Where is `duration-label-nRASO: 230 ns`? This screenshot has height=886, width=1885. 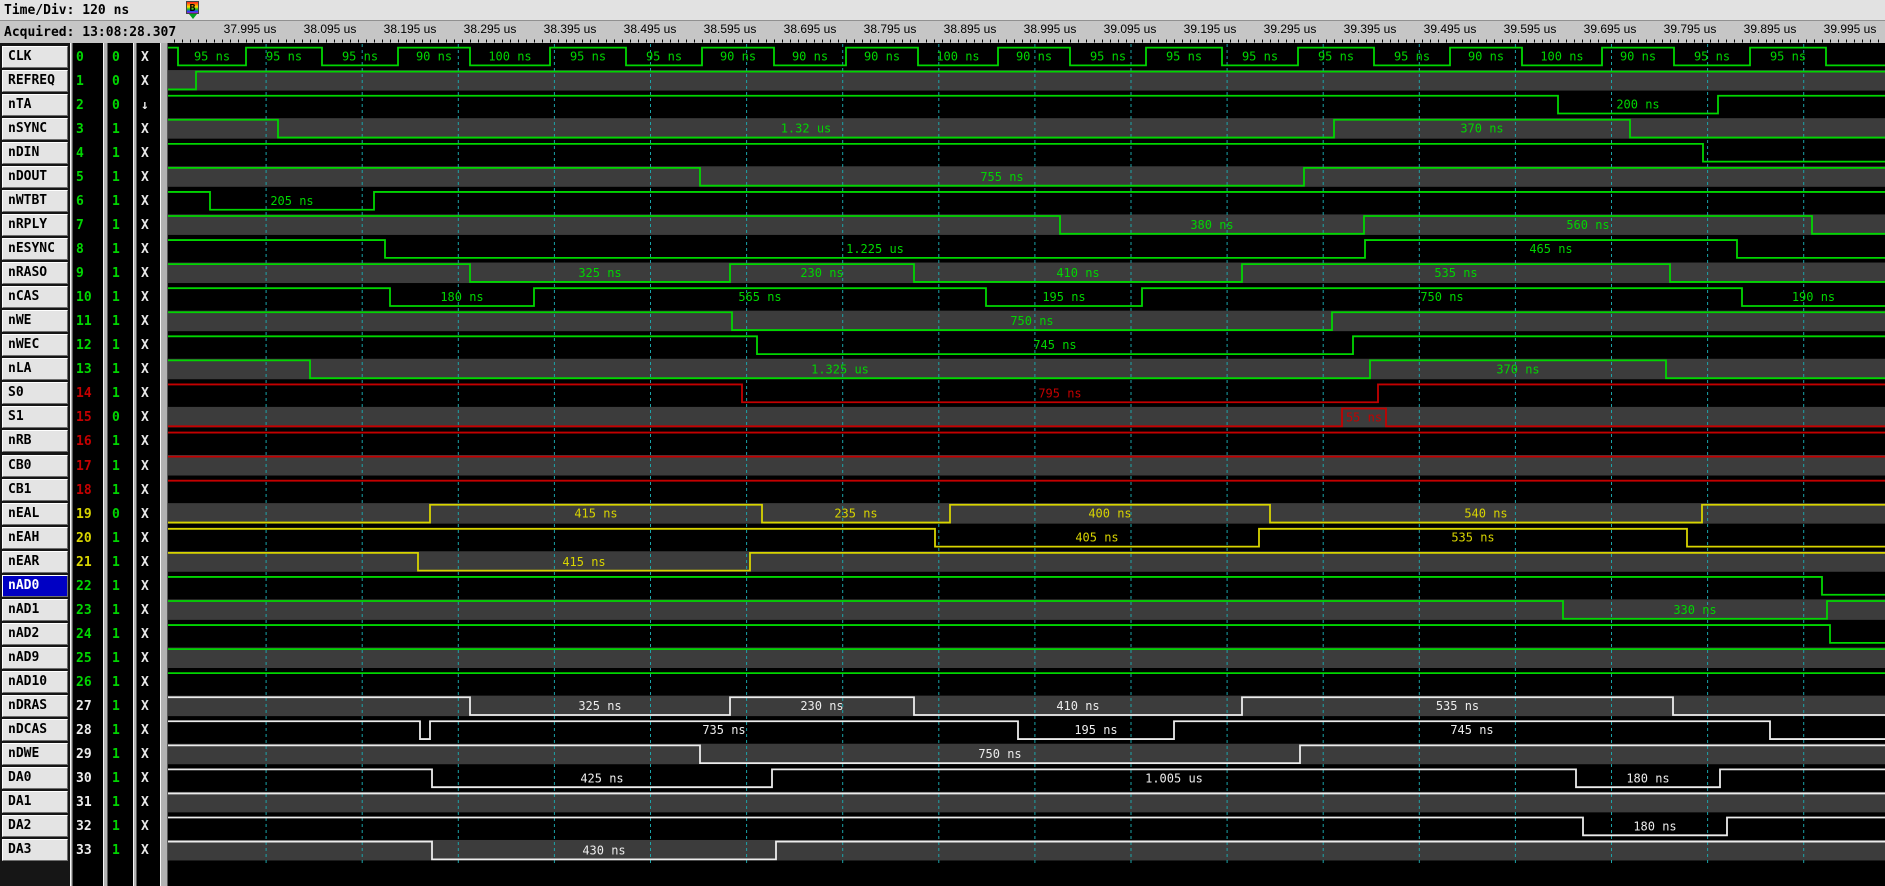
duration-label-nRASO: 230 ns is located at coordinates (821, 273).